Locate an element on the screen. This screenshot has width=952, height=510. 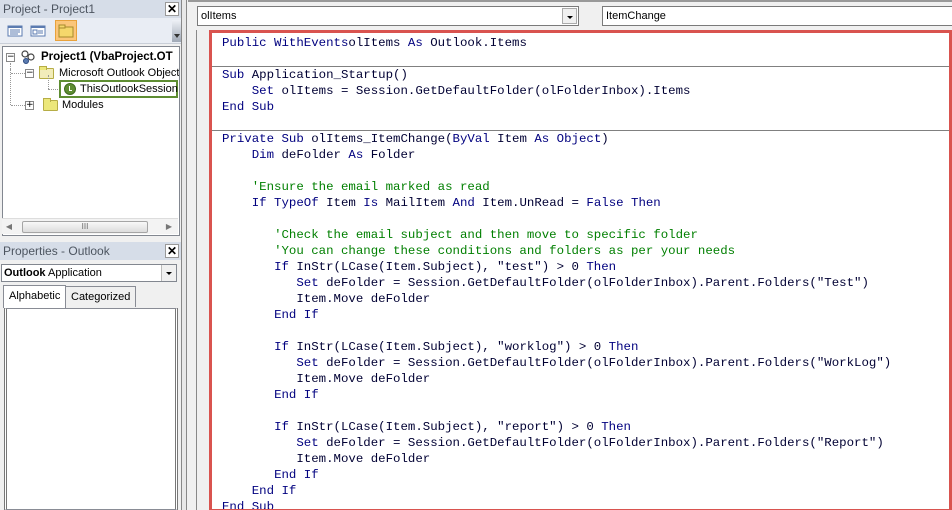
project-tree-hscrollbar: ◀ III ▶ is located at coordinates (90, 226).